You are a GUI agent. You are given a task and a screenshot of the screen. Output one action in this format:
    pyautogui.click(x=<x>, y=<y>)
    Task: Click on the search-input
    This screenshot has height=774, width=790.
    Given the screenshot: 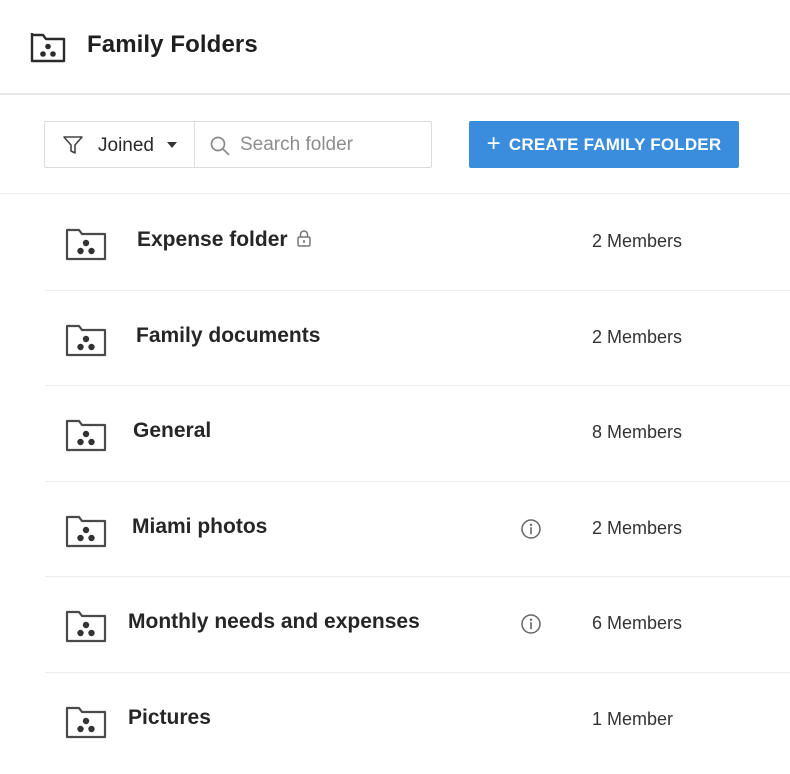 What is the action you would take?
    pyautogui.click(x=332, y=145)
    